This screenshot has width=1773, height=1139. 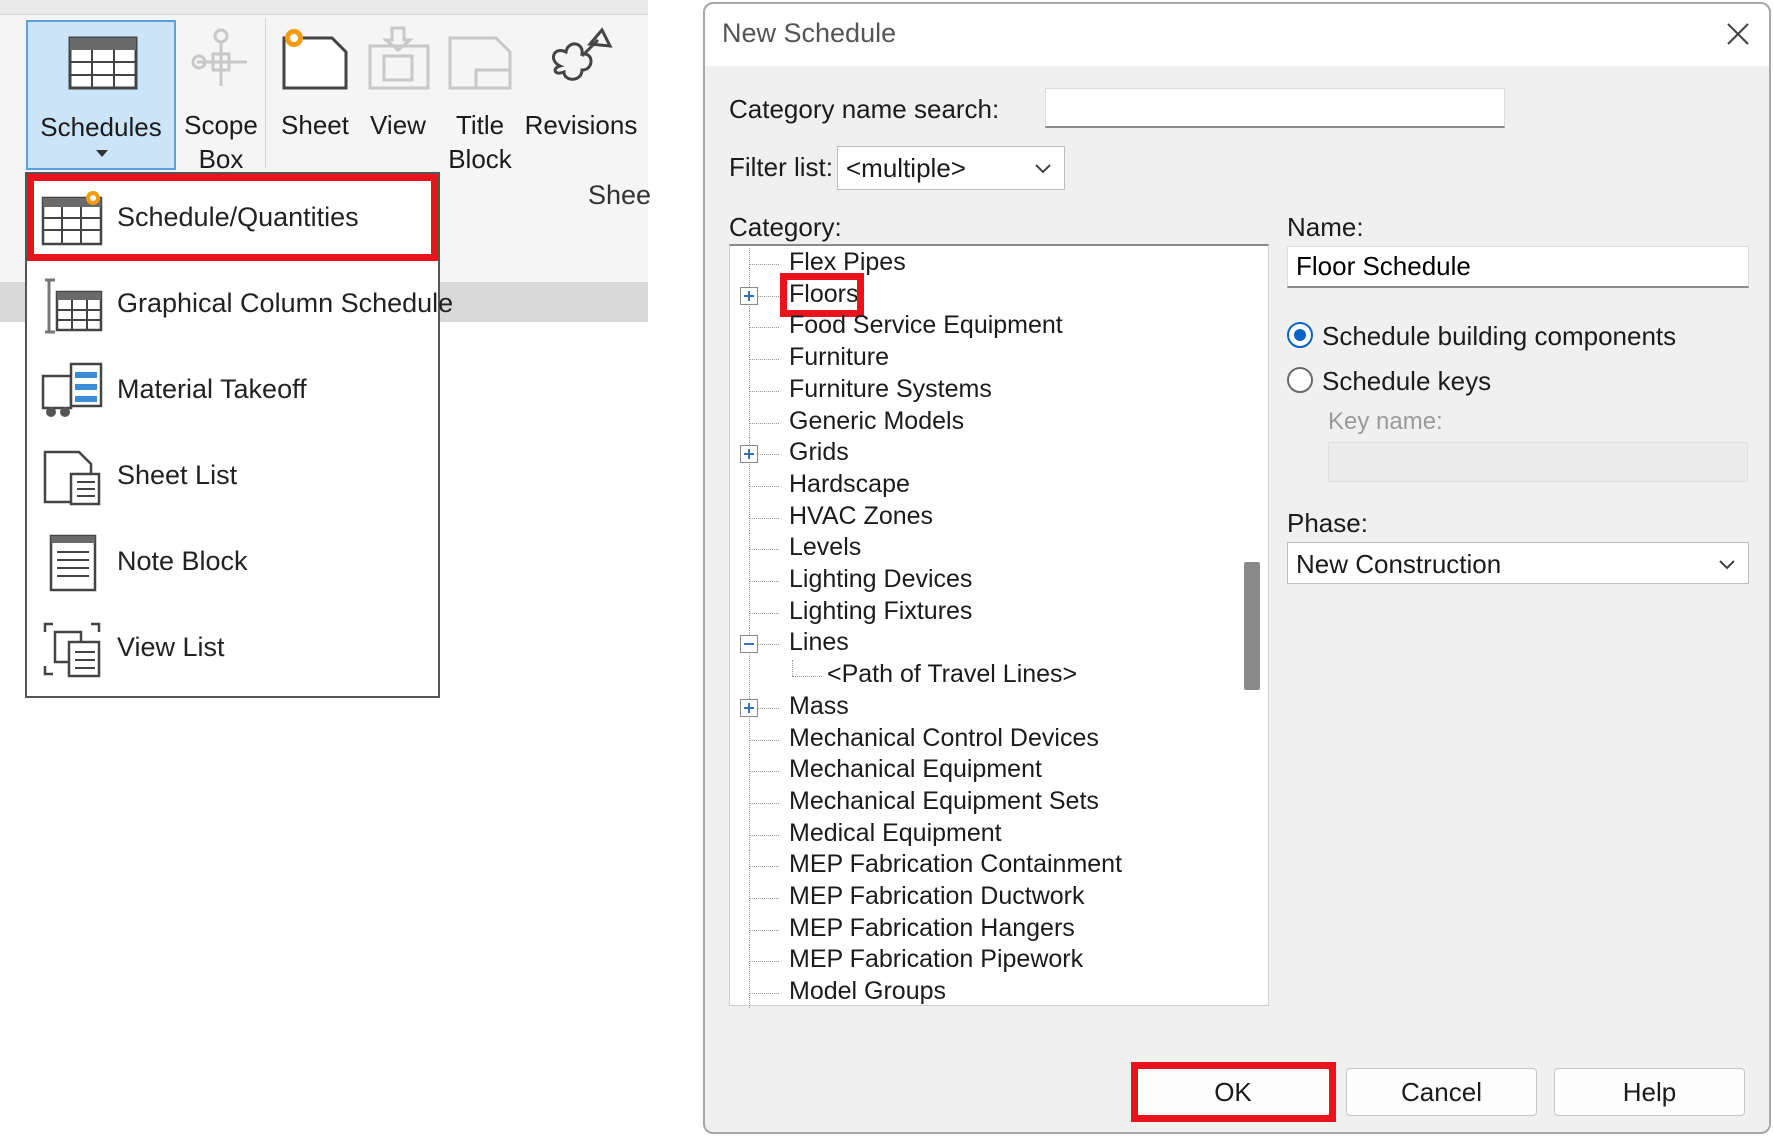 What do you see at coordinates (233, 562) in the screenshot?
I see `menu-item-note-block: Note Block` at bounding box center [233, 562].